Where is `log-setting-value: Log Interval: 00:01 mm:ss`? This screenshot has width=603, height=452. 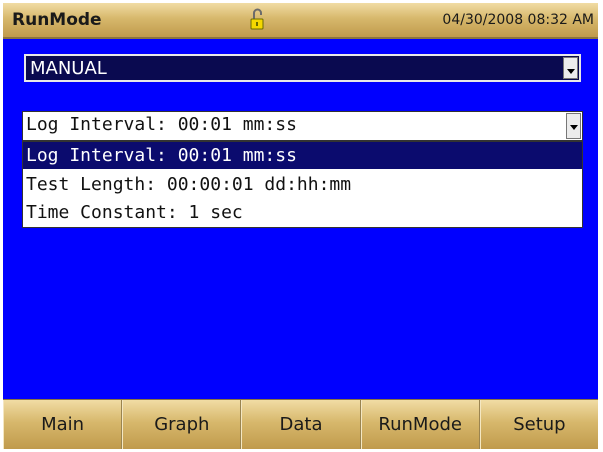
log-setting-value: Log Interval: 00:01 mm:ss is located at coordinates (161, 124).